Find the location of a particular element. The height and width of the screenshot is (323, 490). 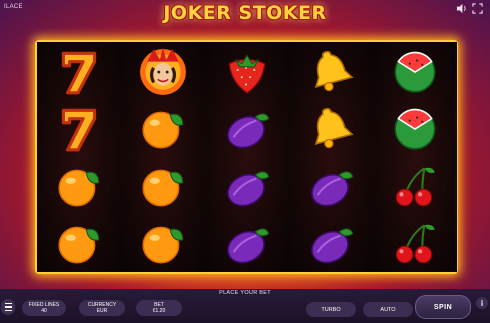

auto-button: AUTO is located at coordinates (388, 309).